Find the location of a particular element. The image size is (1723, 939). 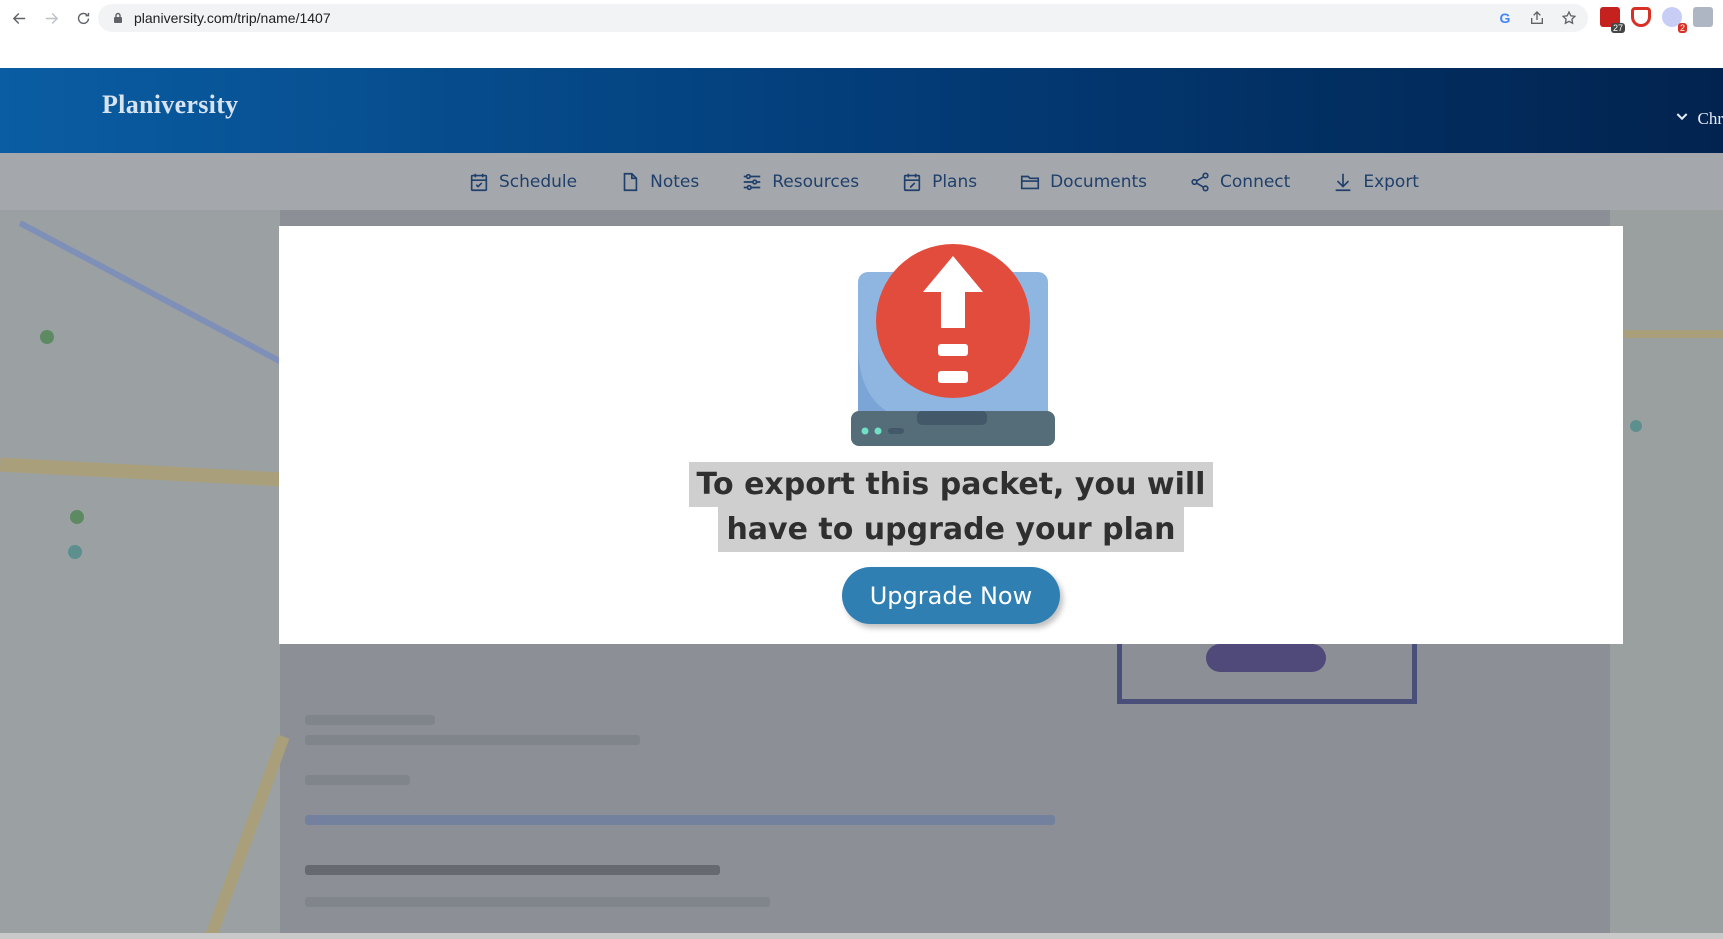

map-left is located at coordinates (145, 574).